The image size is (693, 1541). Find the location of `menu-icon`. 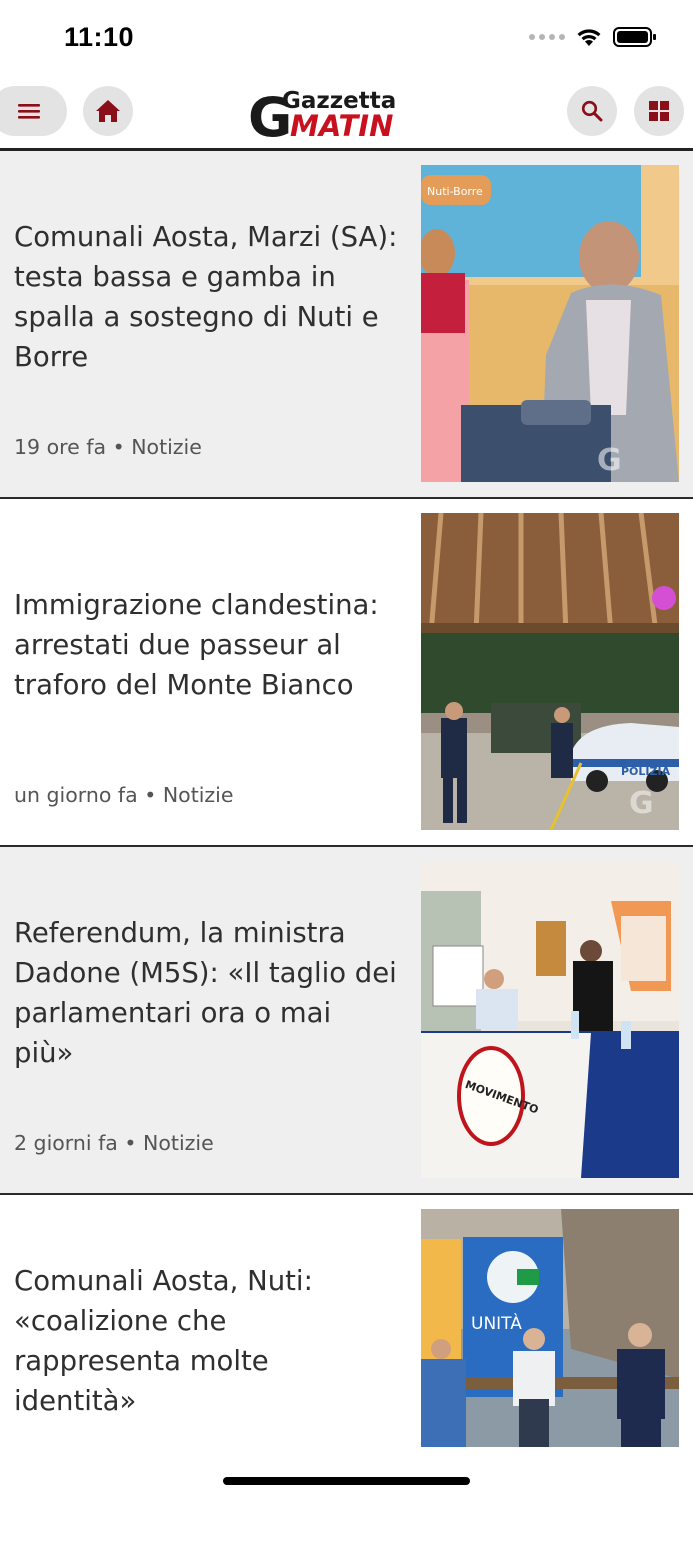

menu-icon is located at coordinates (28, 111).